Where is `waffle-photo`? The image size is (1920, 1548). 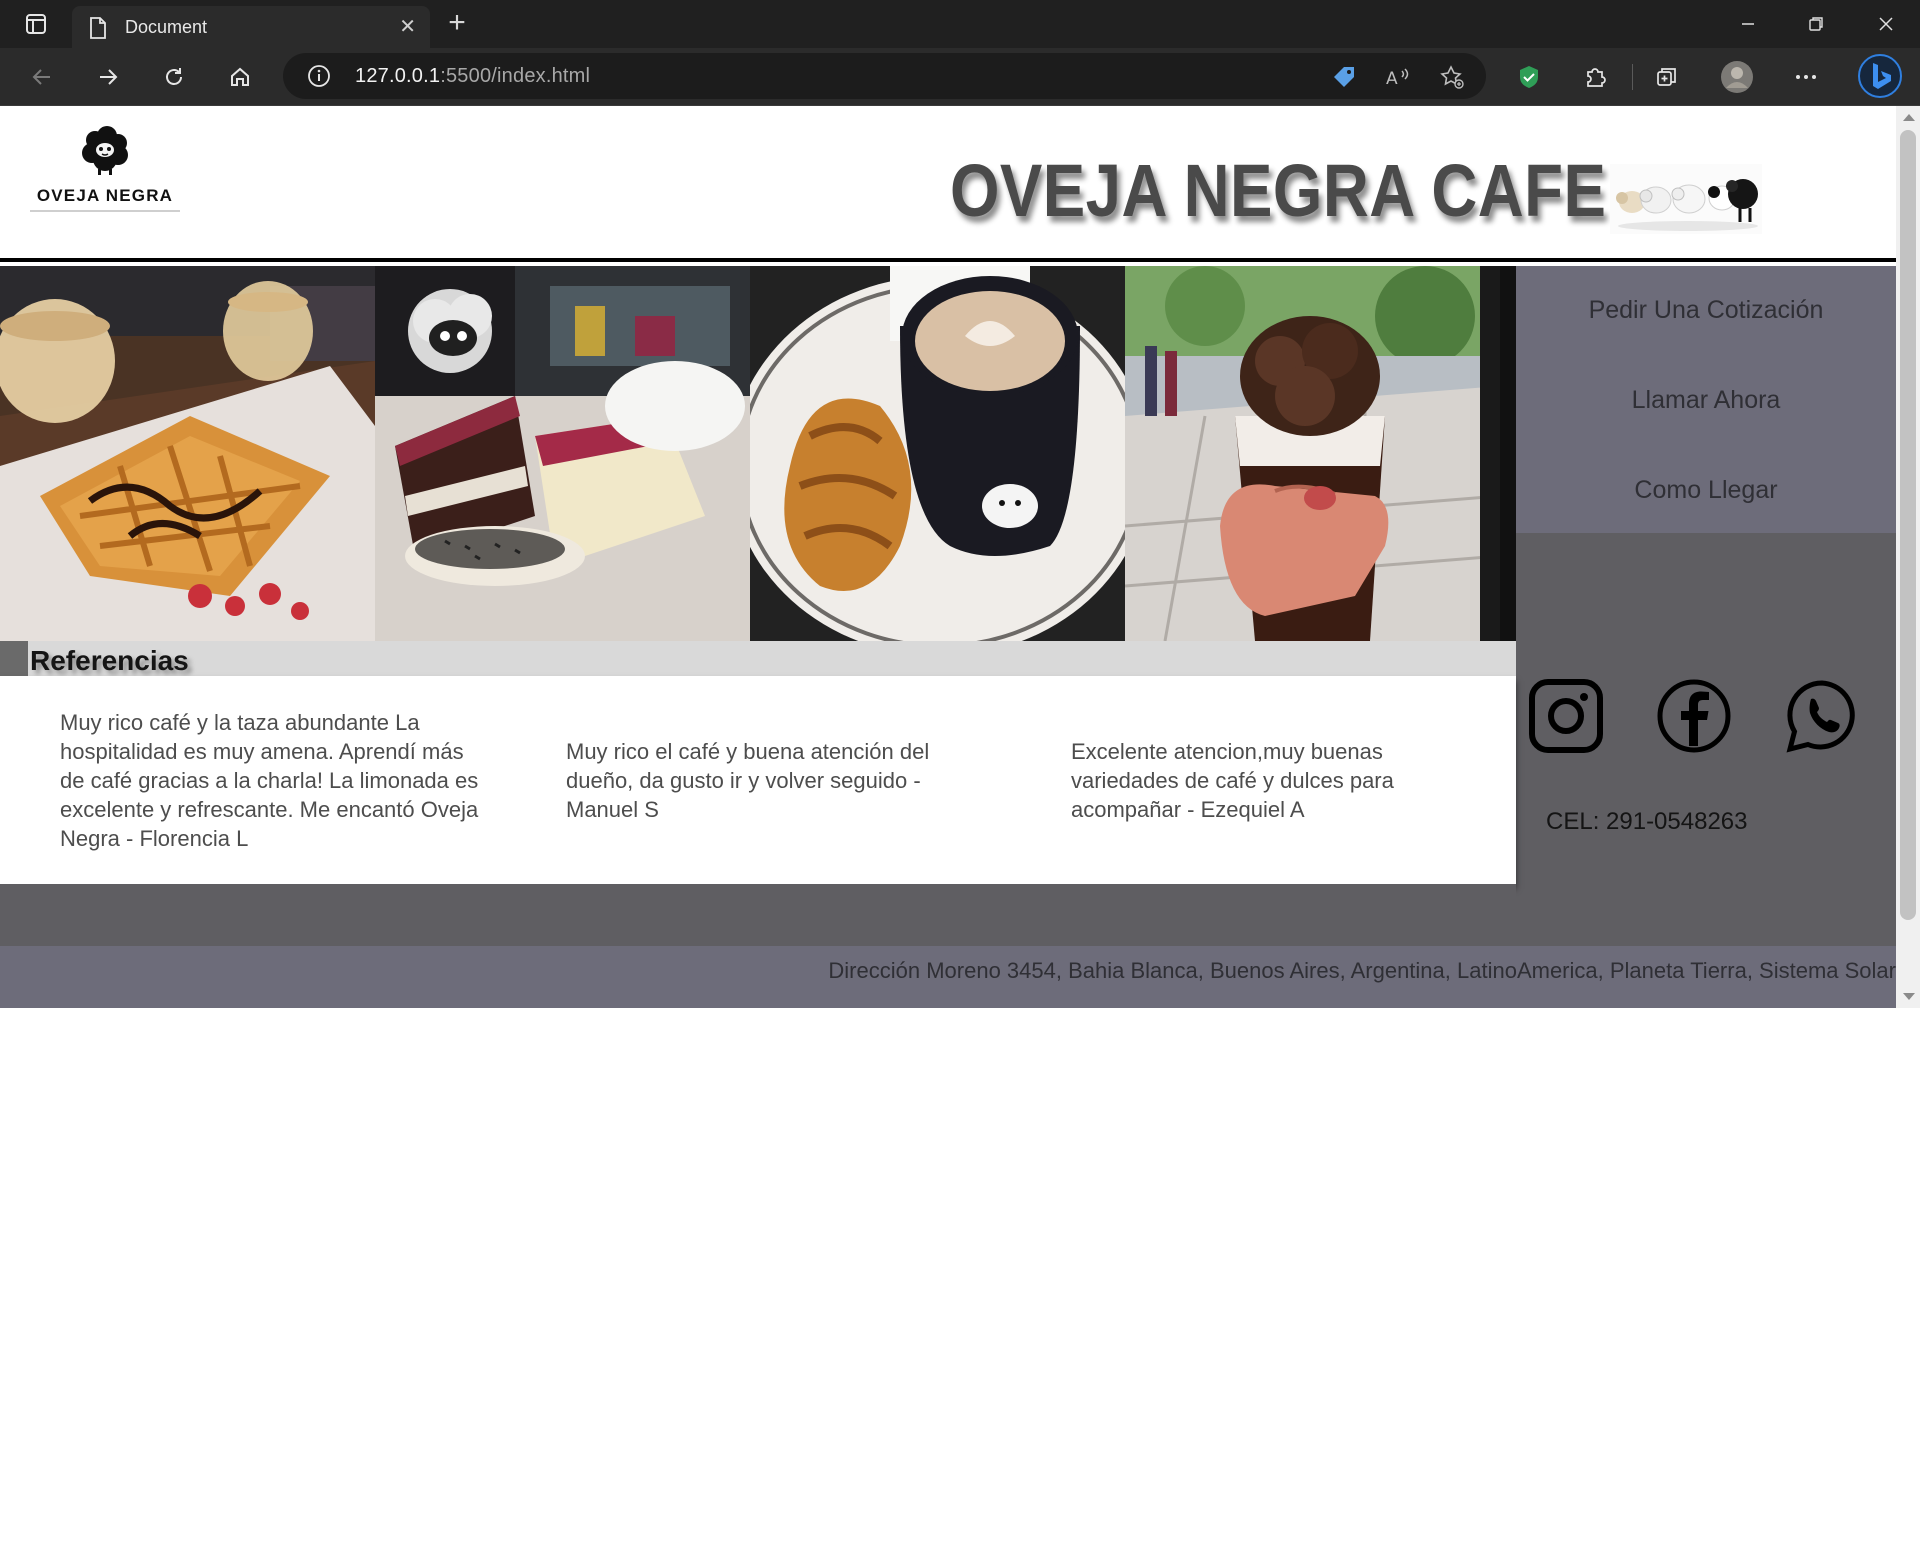
waffle-photo is located at coordinates (187, 453).